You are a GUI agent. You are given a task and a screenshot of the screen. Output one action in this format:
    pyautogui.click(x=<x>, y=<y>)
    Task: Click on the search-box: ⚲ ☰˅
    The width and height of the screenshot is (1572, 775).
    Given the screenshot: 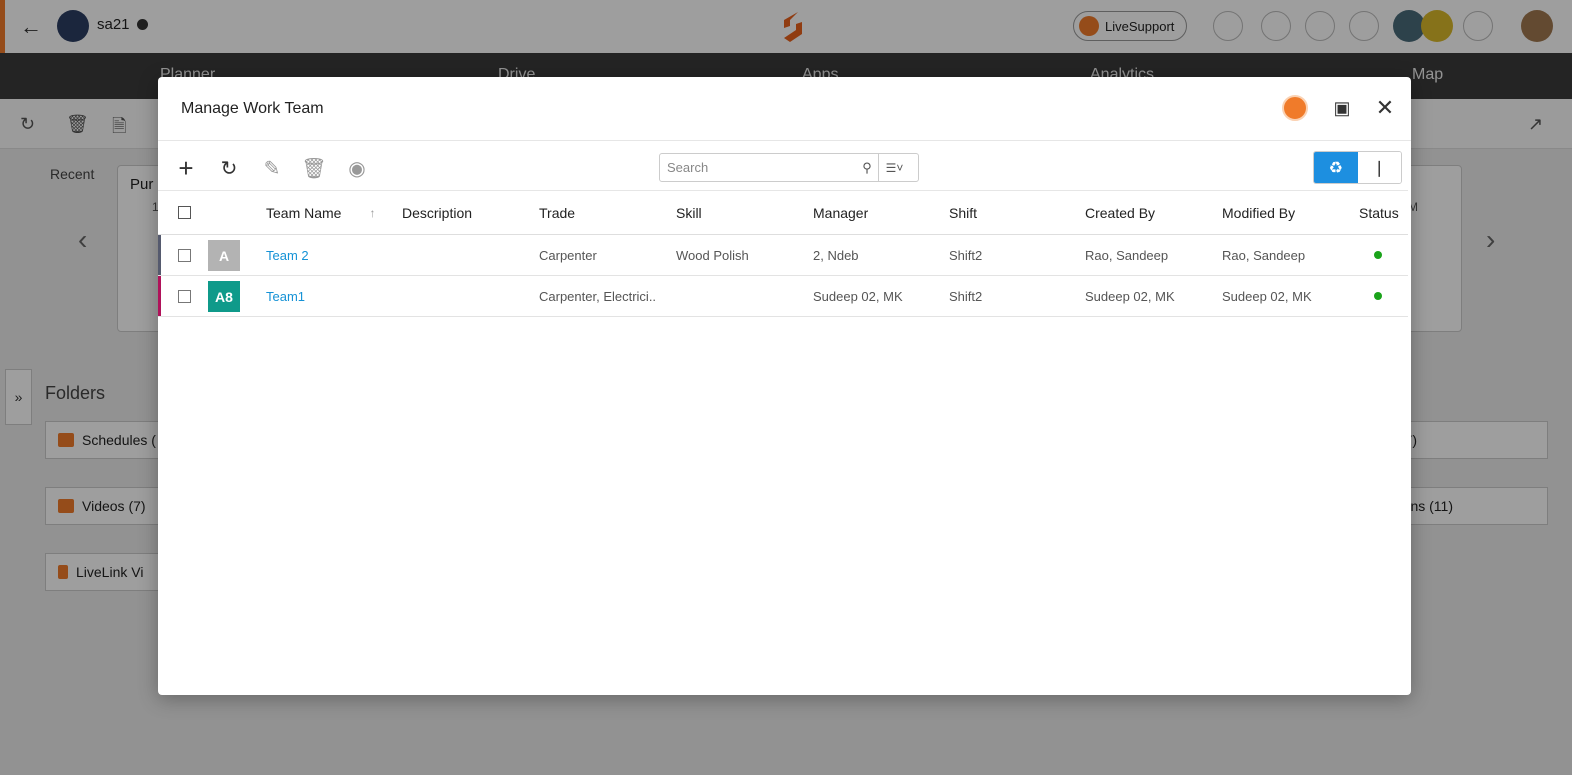 What is the action you would take?
    pyautogui.click(x=789, y=167)
    